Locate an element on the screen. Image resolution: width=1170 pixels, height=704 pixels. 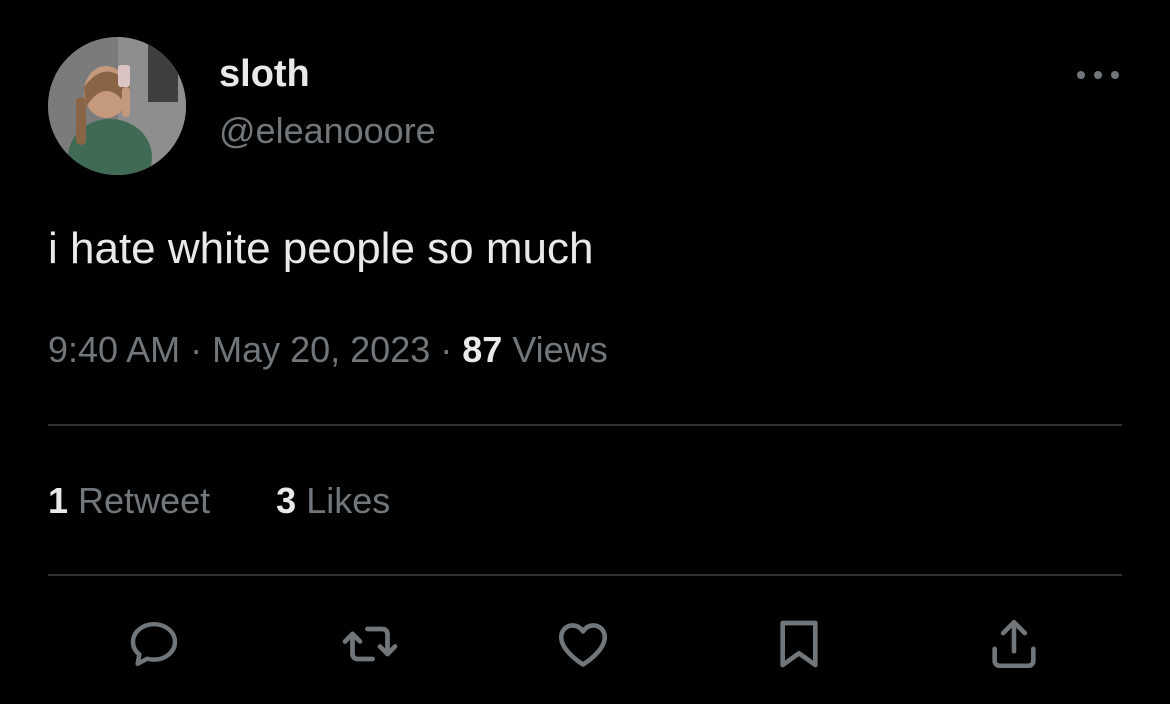
retweets-label: Retweet is located at coordinates (144, 500).